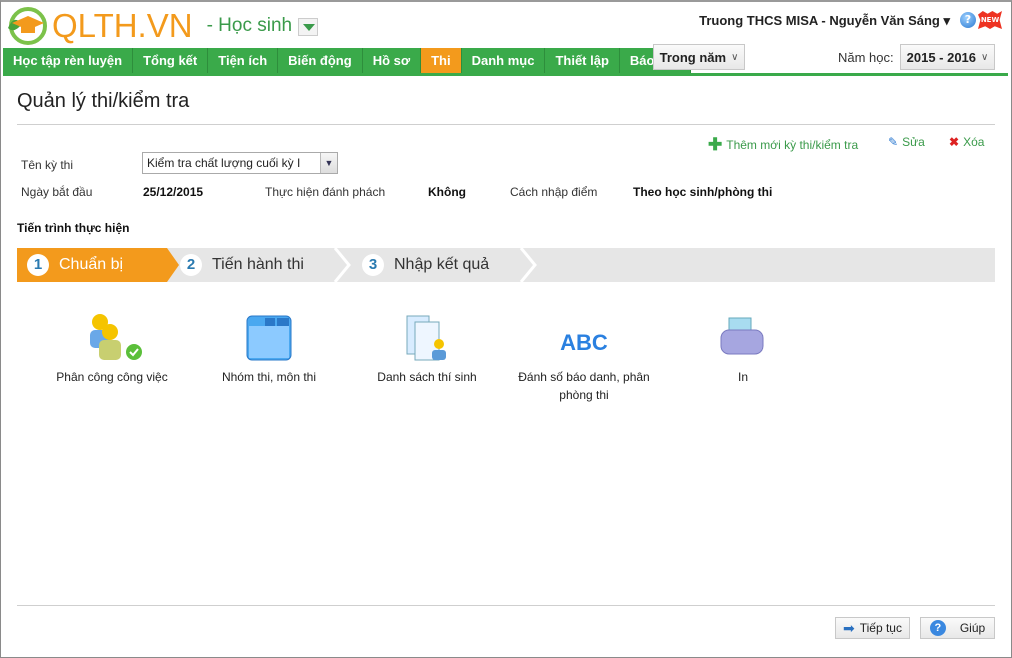  I want to click on year-label: Năm học:, so click(866, 57).